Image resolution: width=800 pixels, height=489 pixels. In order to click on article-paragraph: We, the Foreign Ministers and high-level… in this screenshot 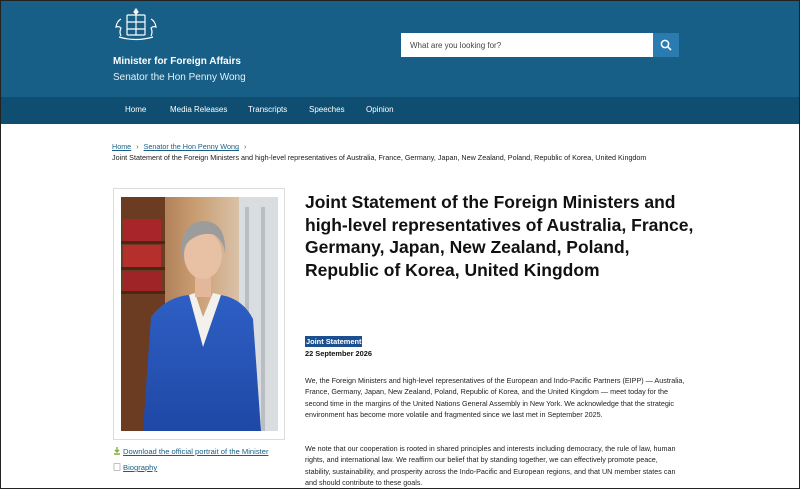, I will do `click(495, 397)`.